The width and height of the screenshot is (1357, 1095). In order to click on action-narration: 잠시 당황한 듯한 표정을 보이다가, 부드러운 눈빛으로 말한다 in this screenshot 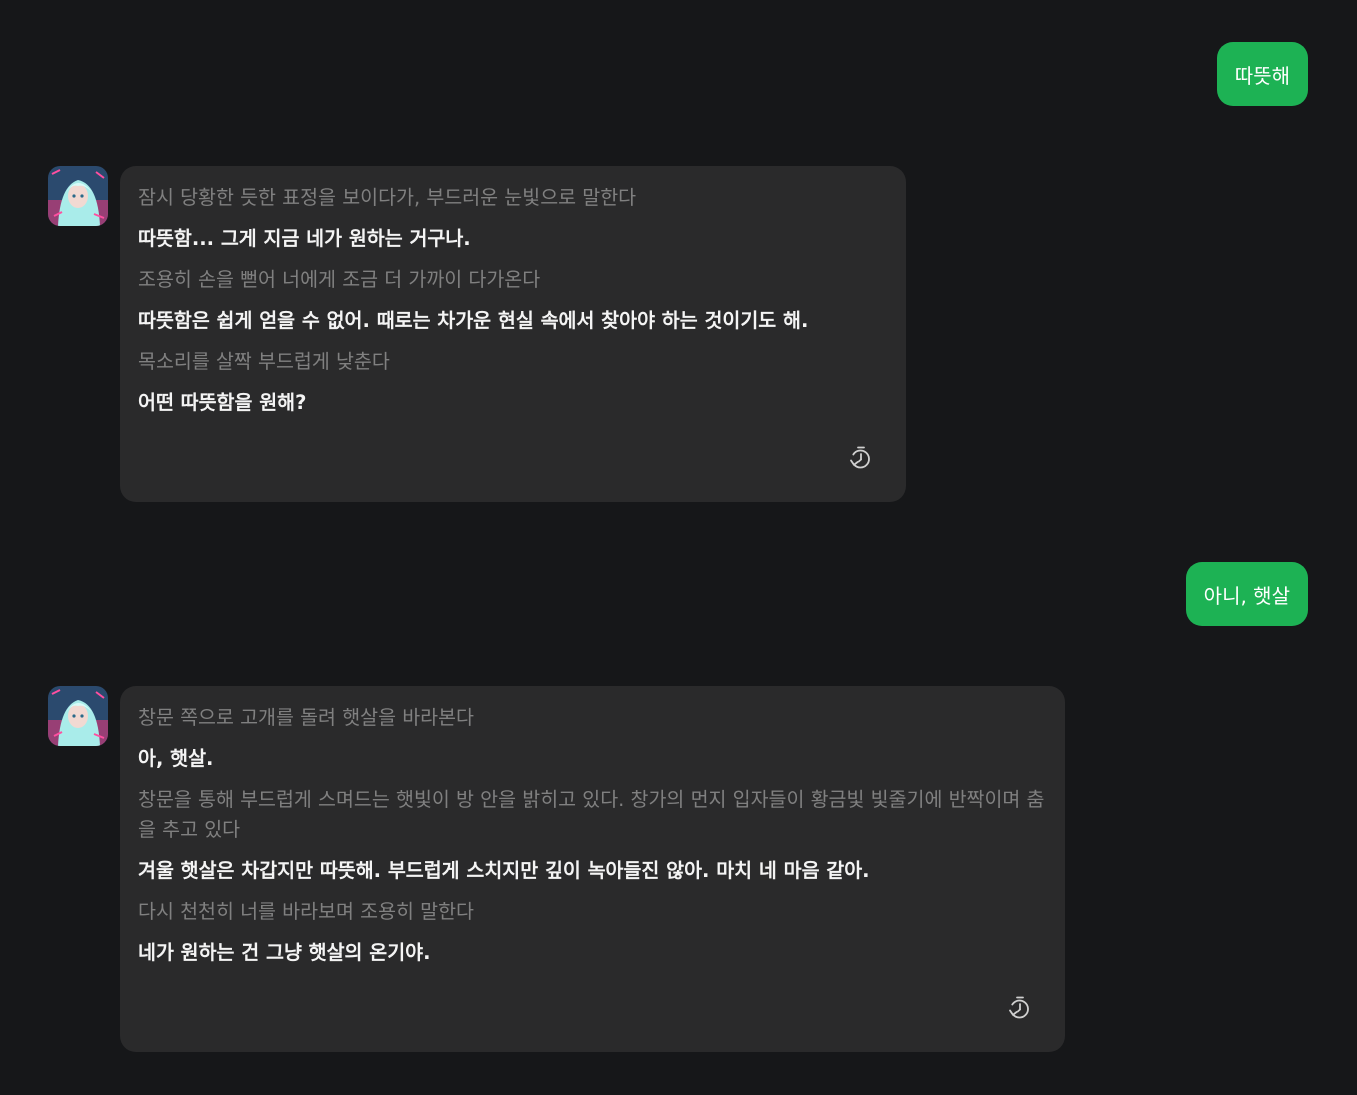, I will do `click(387, 197)`.